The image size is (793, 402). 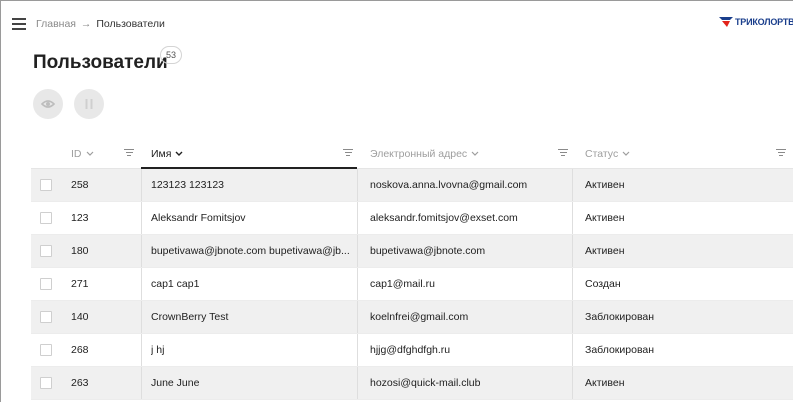 I want to click on eye-icon, so click(x=48, y=104).